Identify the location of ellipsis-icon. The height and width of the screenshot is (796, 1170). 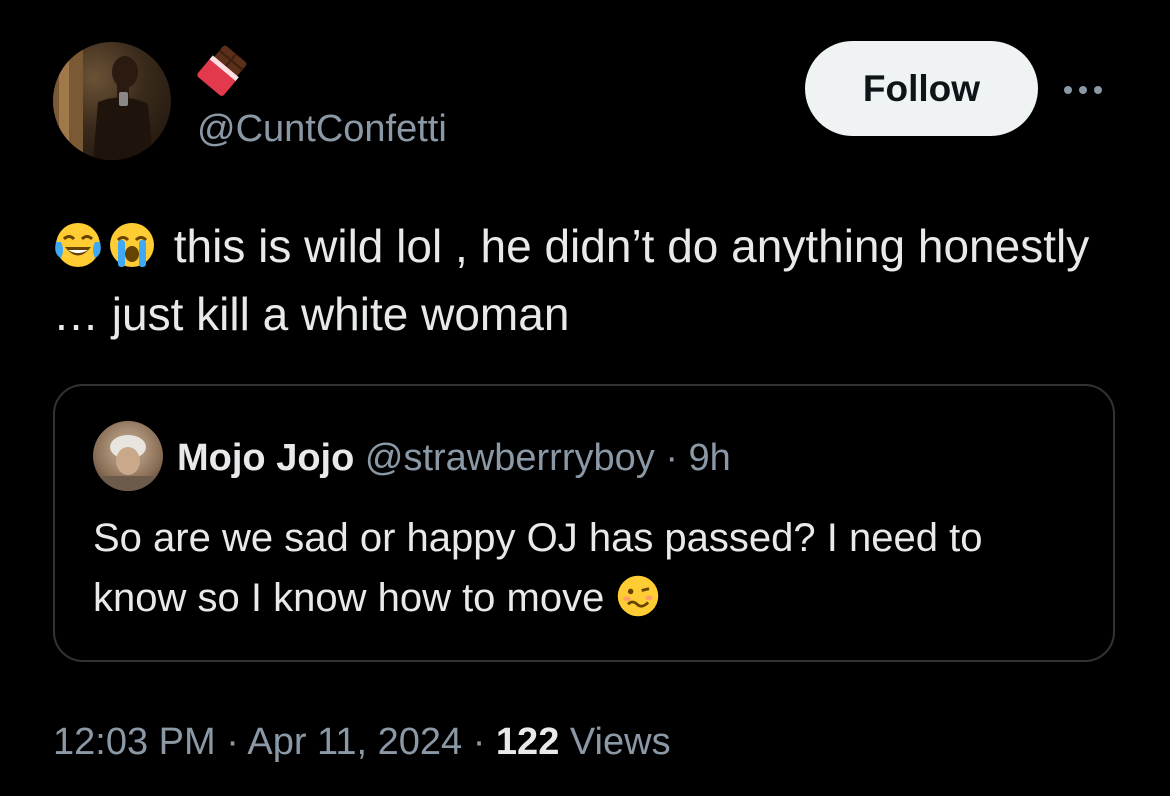
(1089, 90).